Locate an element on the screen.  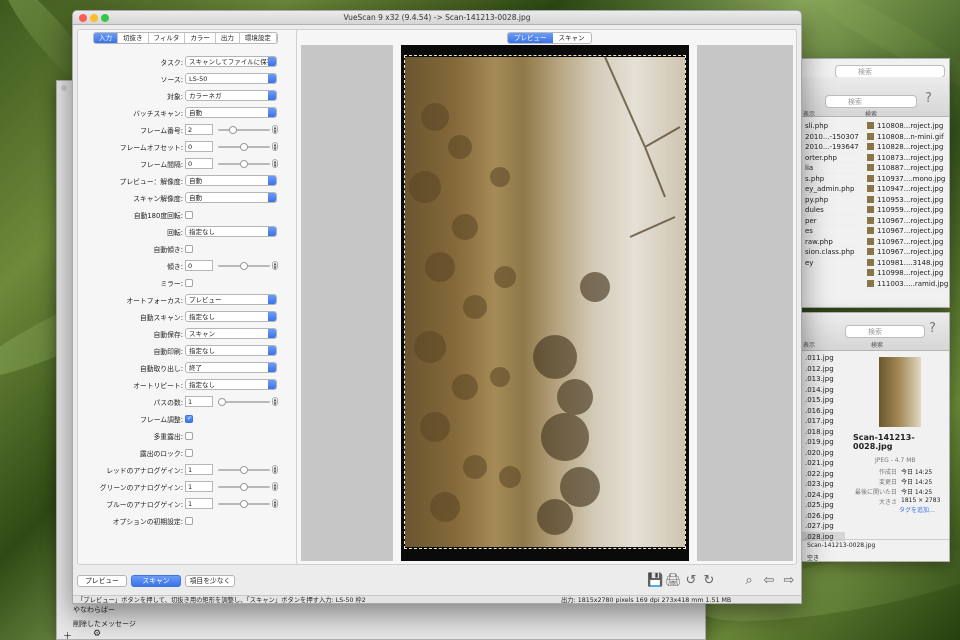
previous-icon: ⇦ is located at coordinates (769, 581).